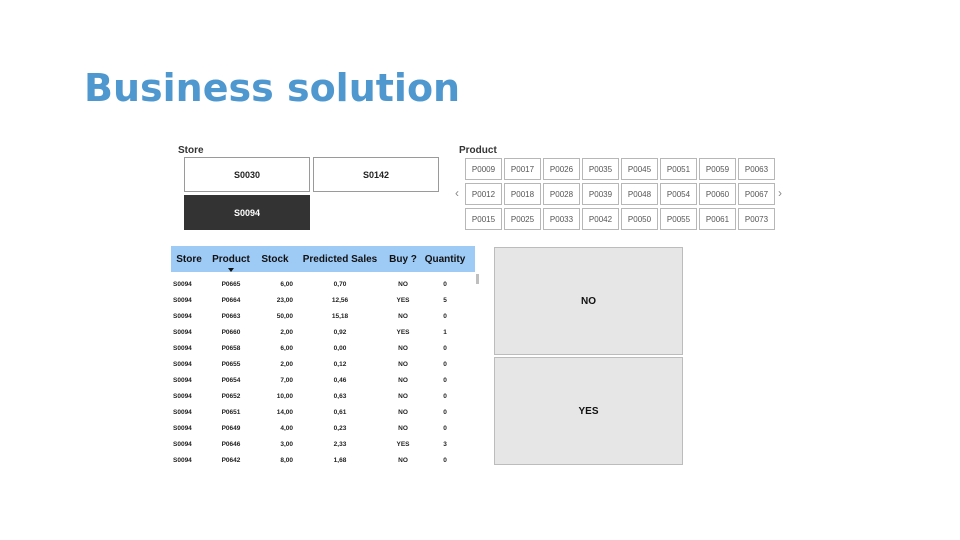 The width and height of the screenshot is (960, 540). I want to click on page-title: Business solution, so click(272, 88).